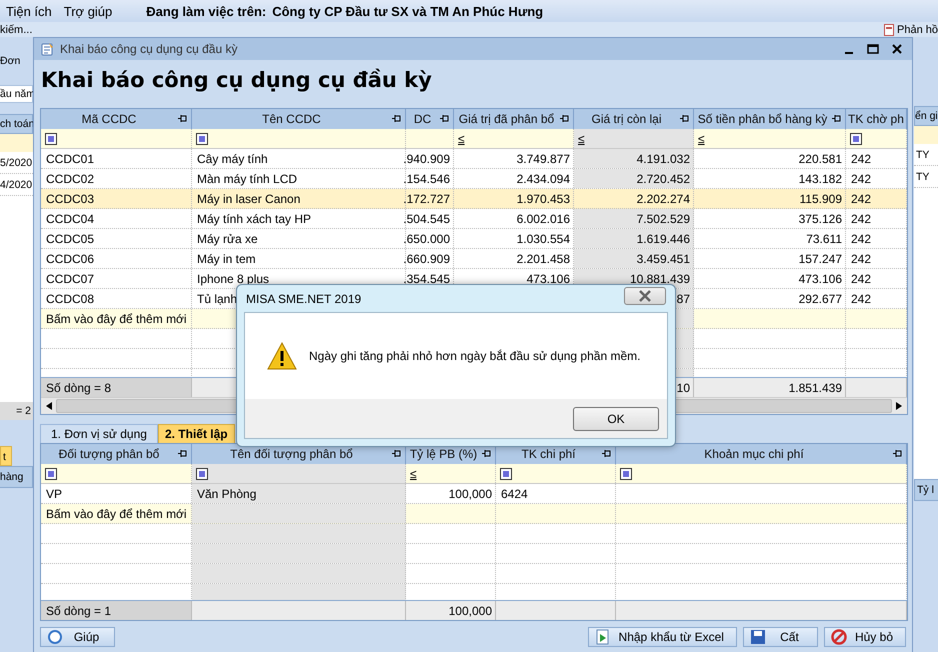 This screenshot has width=938, height=652. Describe the element at coordinates (663, 239) in the screenshot. I see `table-cell: 1.619.446` at that location.